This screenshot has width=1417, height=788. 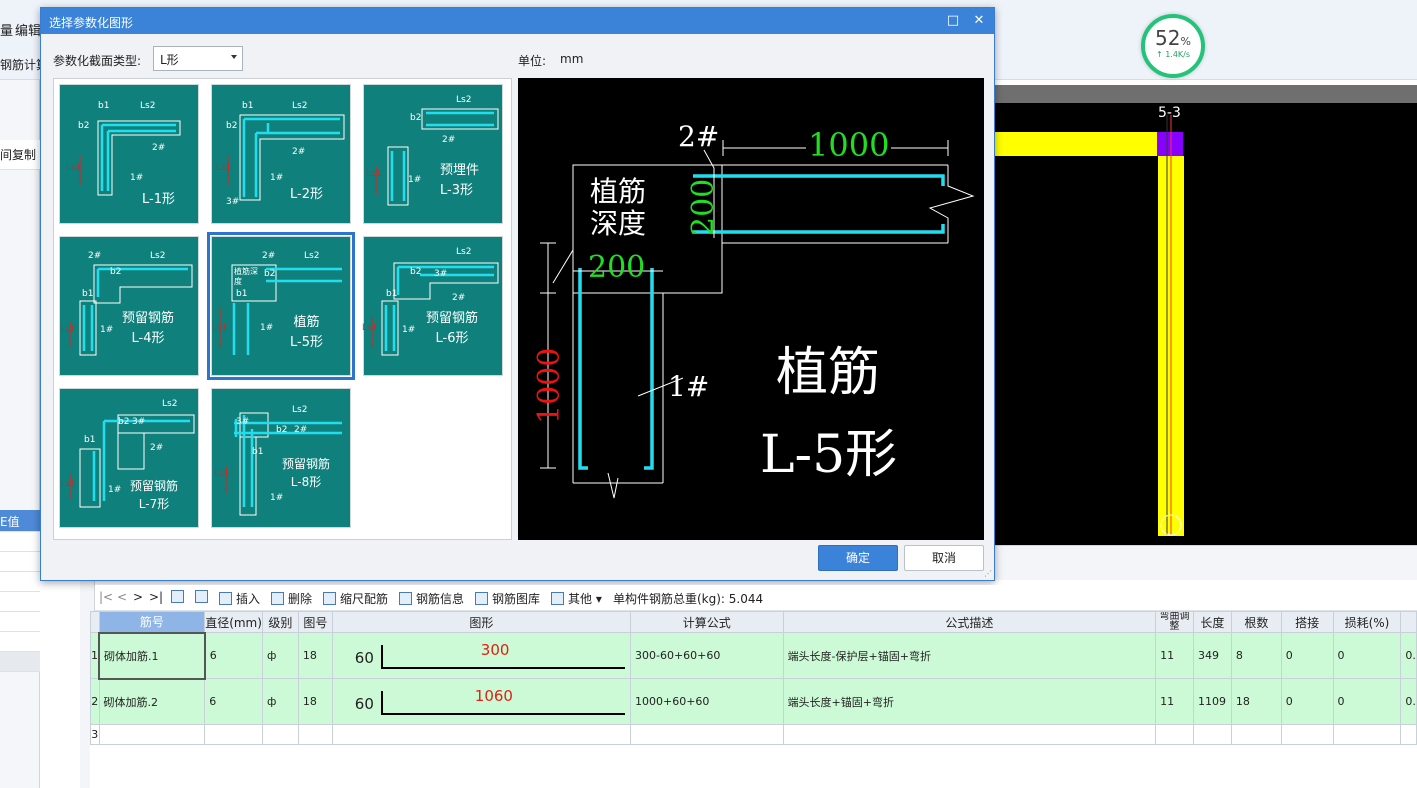 What do you see at coordinates (1256, 701) in the screenshot?
I see `cell-count: 18` at bounding box center [1256, 701].